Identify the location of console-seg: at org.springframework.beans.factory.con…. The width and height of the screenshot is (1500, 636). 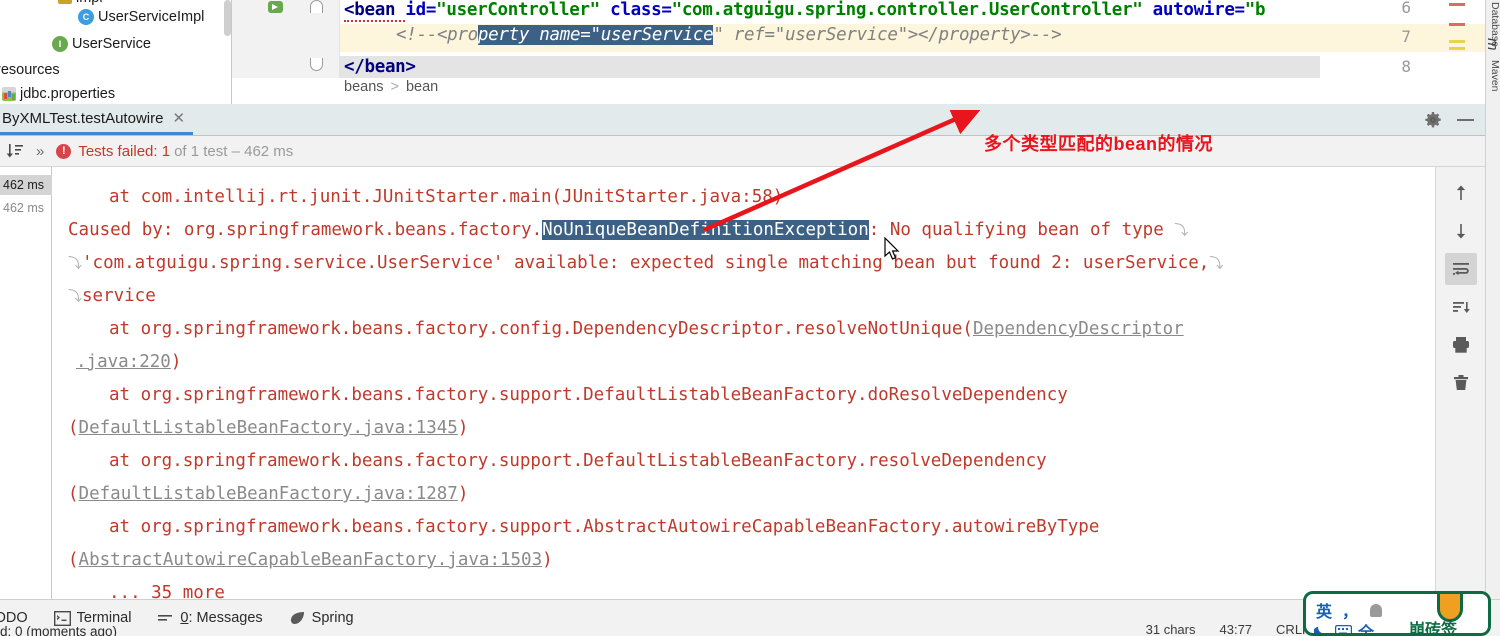
(541, 329).